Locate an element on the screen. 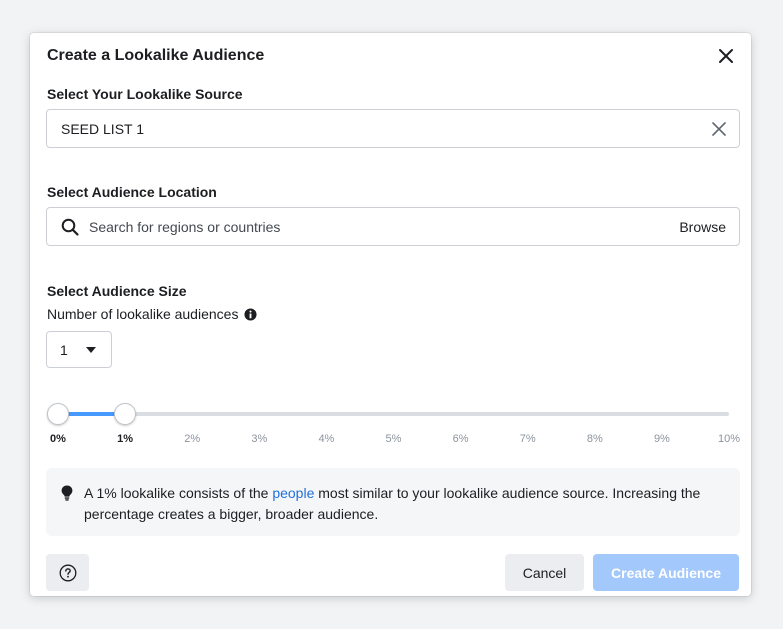 The image size is (783, 629). location-search-input is located at coordinates (349, 227).